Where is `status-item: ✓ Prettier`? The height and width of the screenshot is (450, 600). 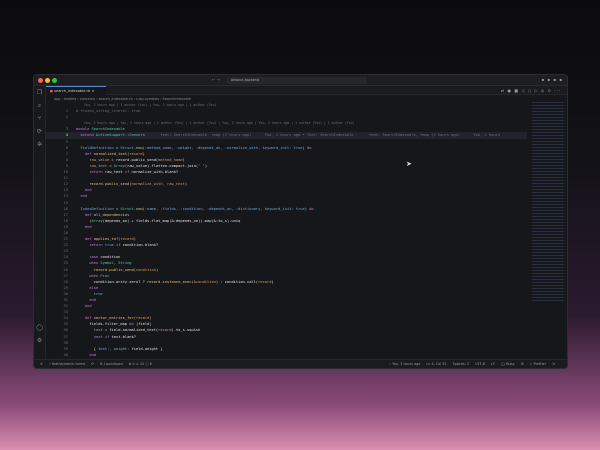
status-item: ✓ Prettier is located at coordinates (538, 364).